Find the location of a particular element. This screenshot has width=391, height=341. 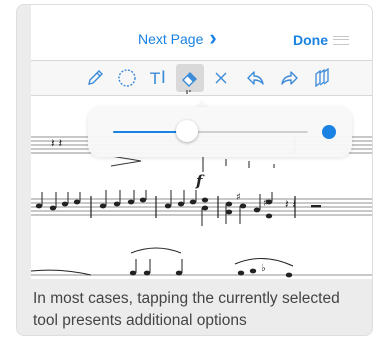

redo-button is located at coordinates (290, 78).